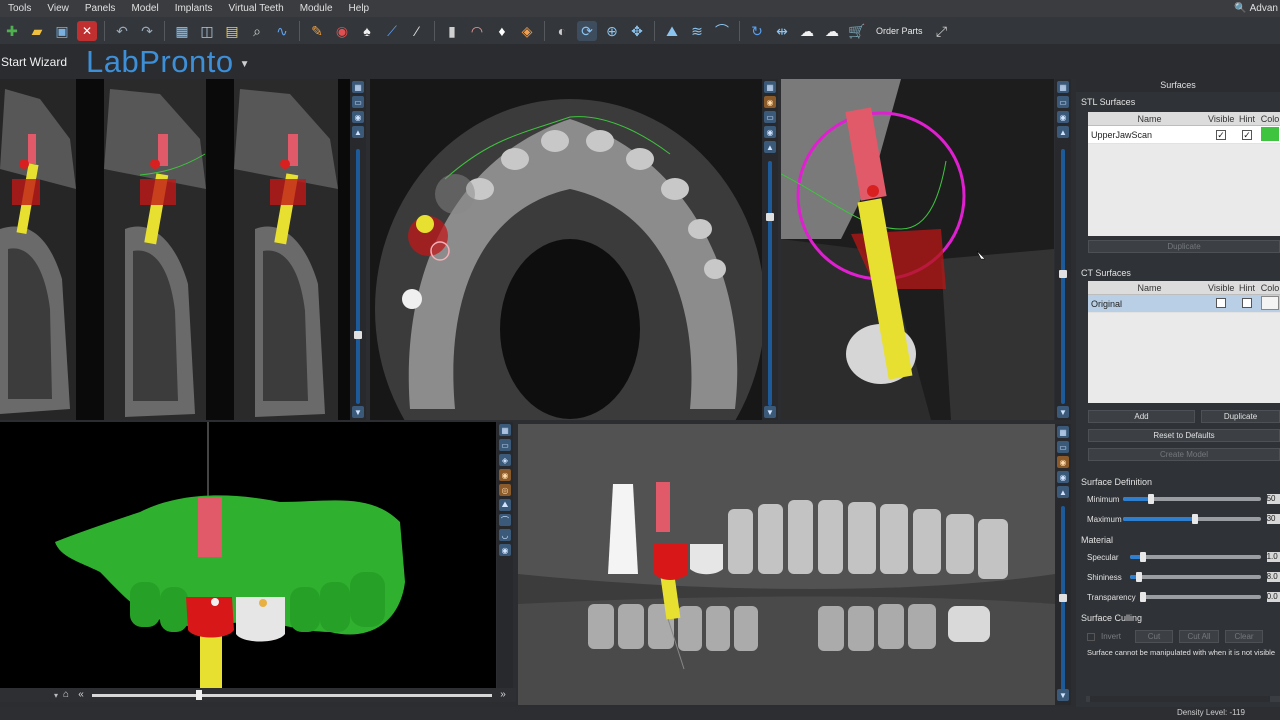  I want to click on ct-duplicate-button: Duplicate, so click(1240, 416).